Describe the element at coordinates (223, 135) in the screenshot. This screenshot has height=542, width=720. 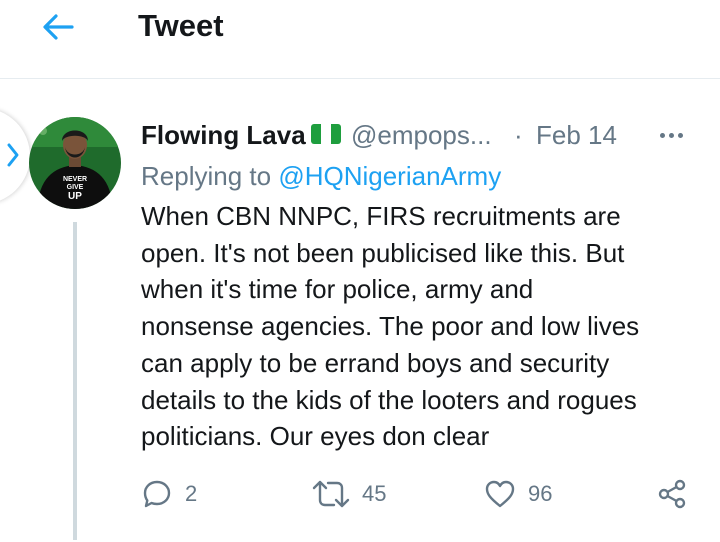
I see `author-name: Flowing Lava` at that location.